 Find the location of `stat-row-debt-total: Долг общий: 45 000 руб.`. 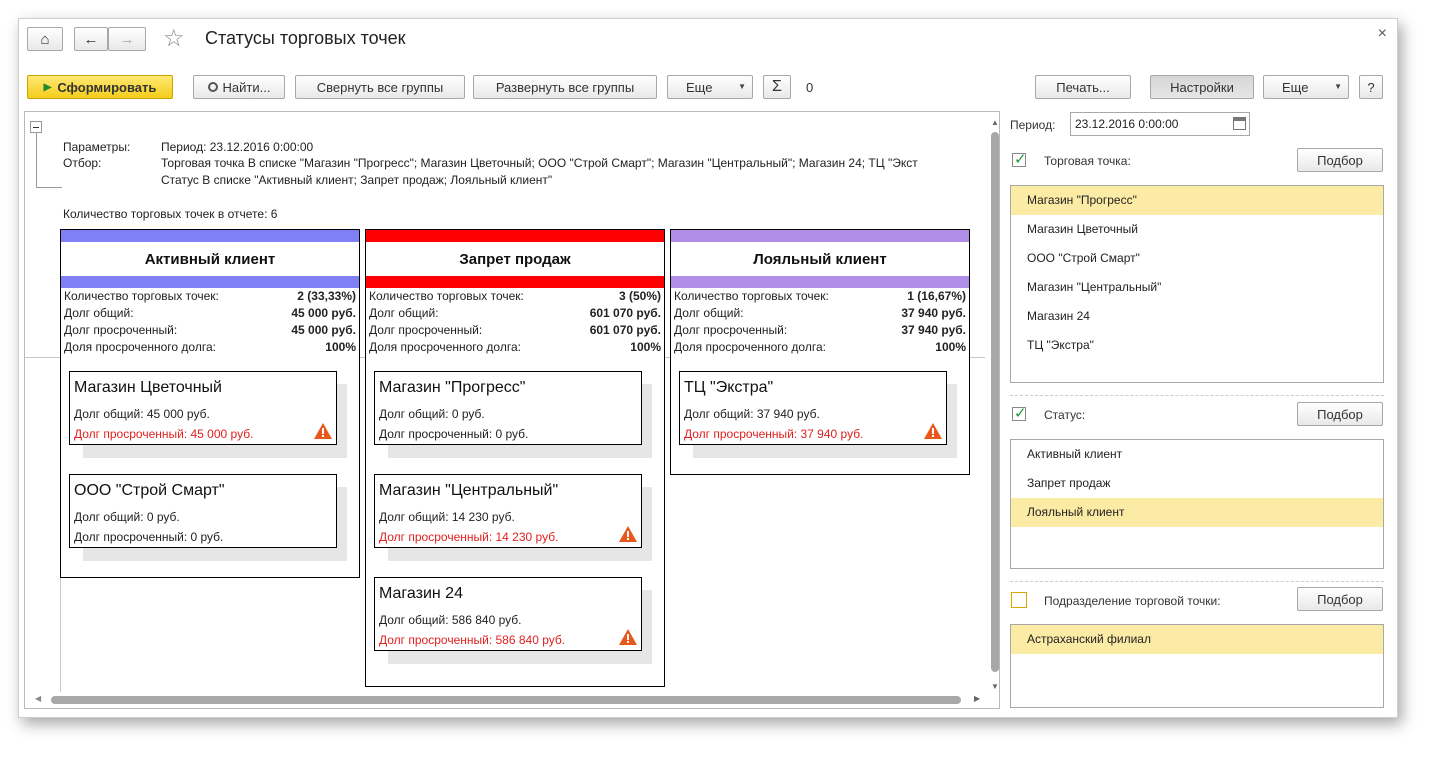

stat-row-debt-total: Долг общий: 45 000 руб. is located at coordinates (210, 313).